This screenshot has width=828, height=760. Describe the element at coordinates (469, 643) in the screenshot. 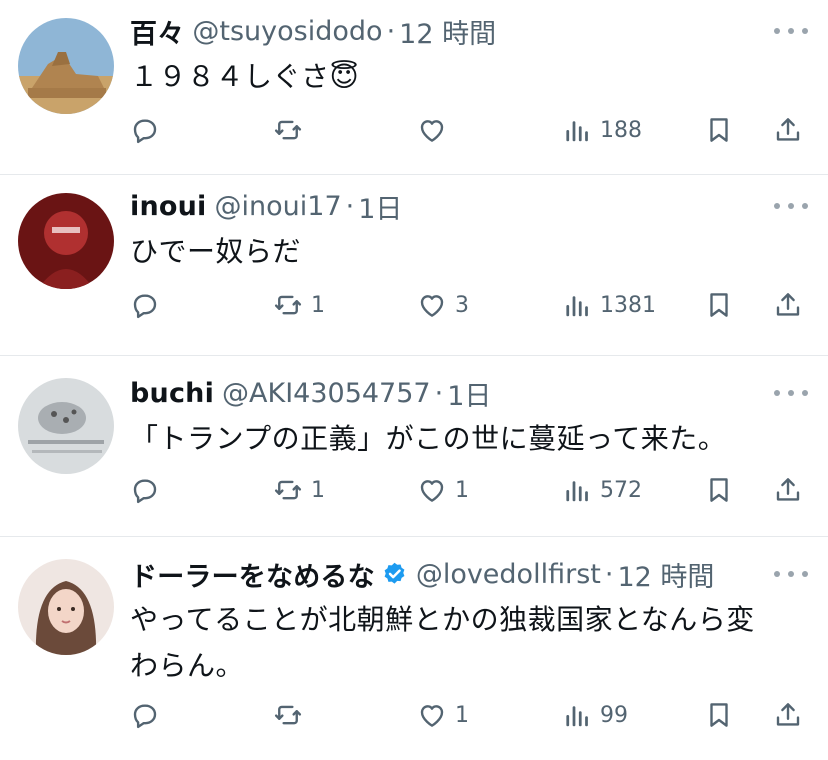

I see `tweet-text: やってることが北朝鮮とかの独裁国家となんら変 わらん。` at that location.